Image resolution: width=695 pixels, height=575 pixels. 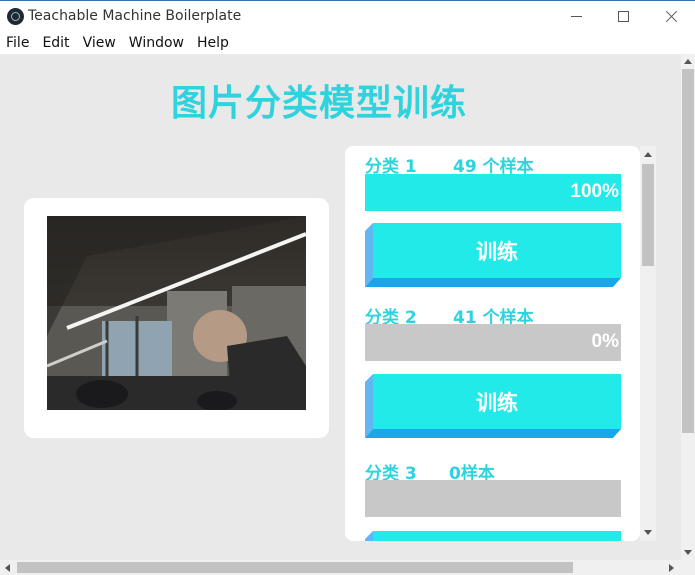 I want to click on class-list-scrollbar, so click(x=648, y=343).